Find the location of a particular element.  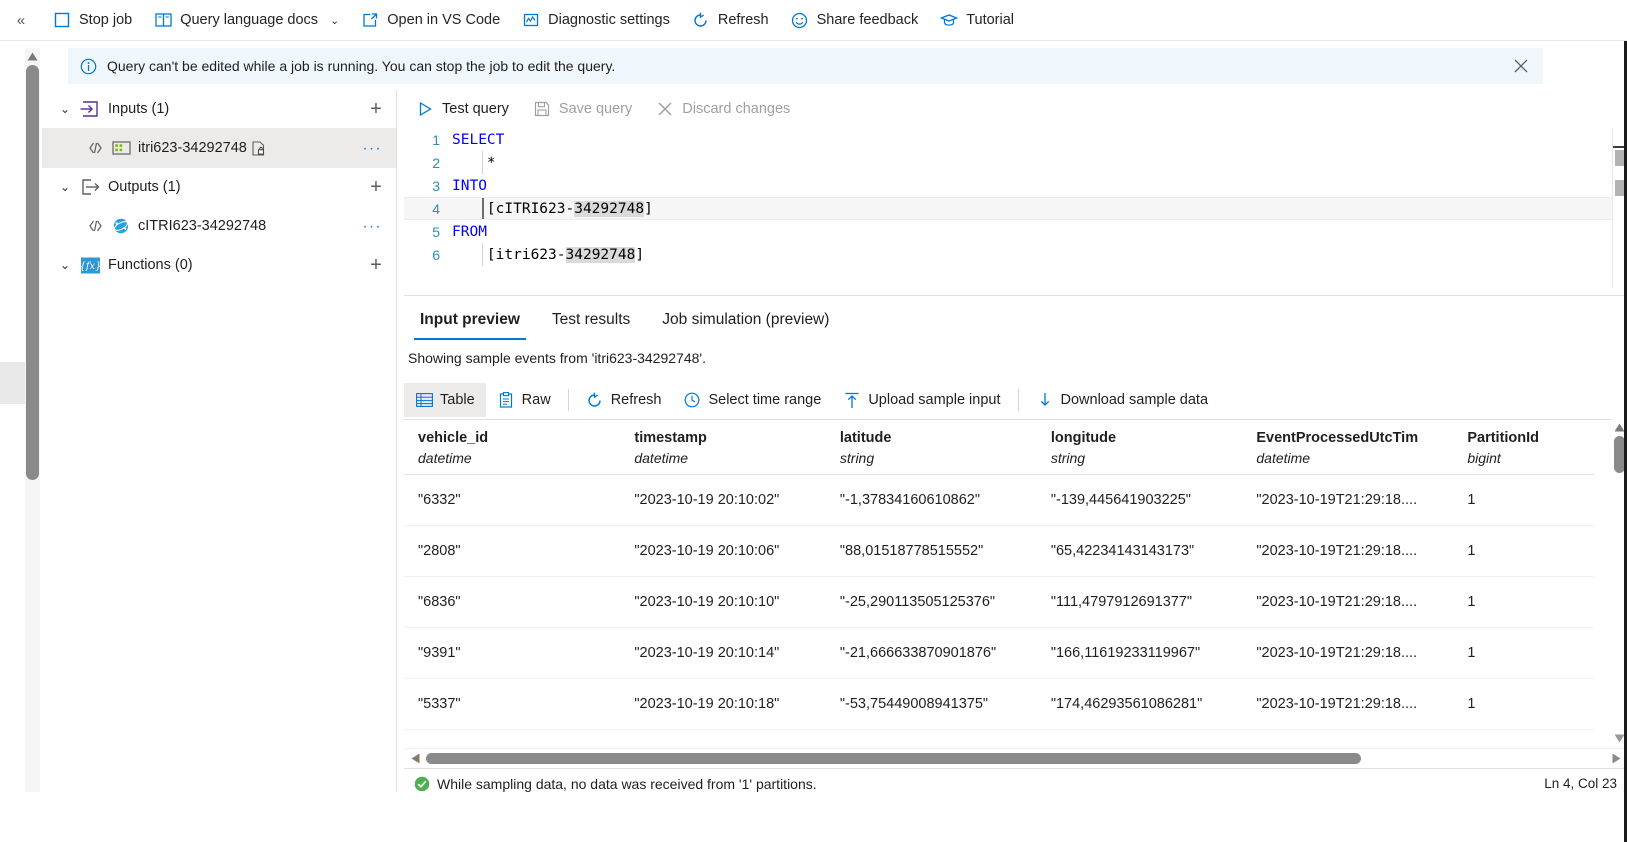

book-icon is located at coordinates (163, 20).